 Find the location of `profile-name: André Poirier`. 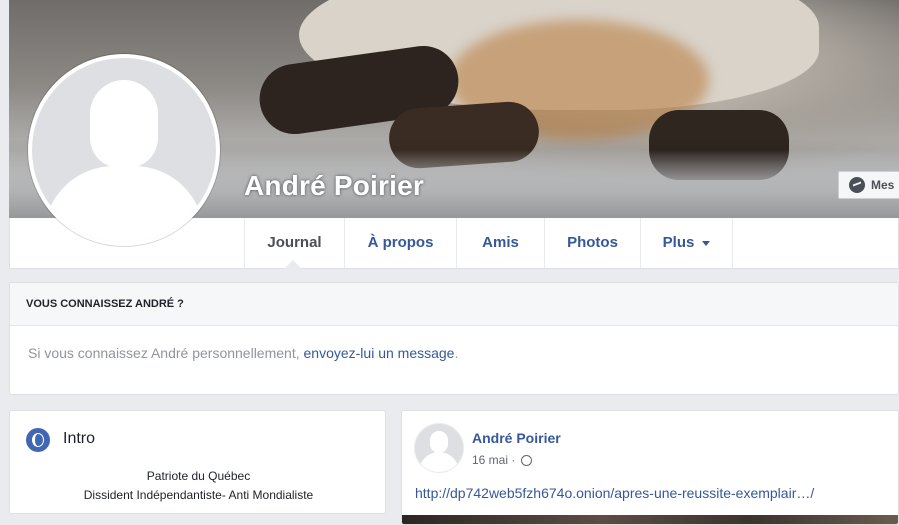

profile-name: André Poirier is located at coordinates (334, 186).